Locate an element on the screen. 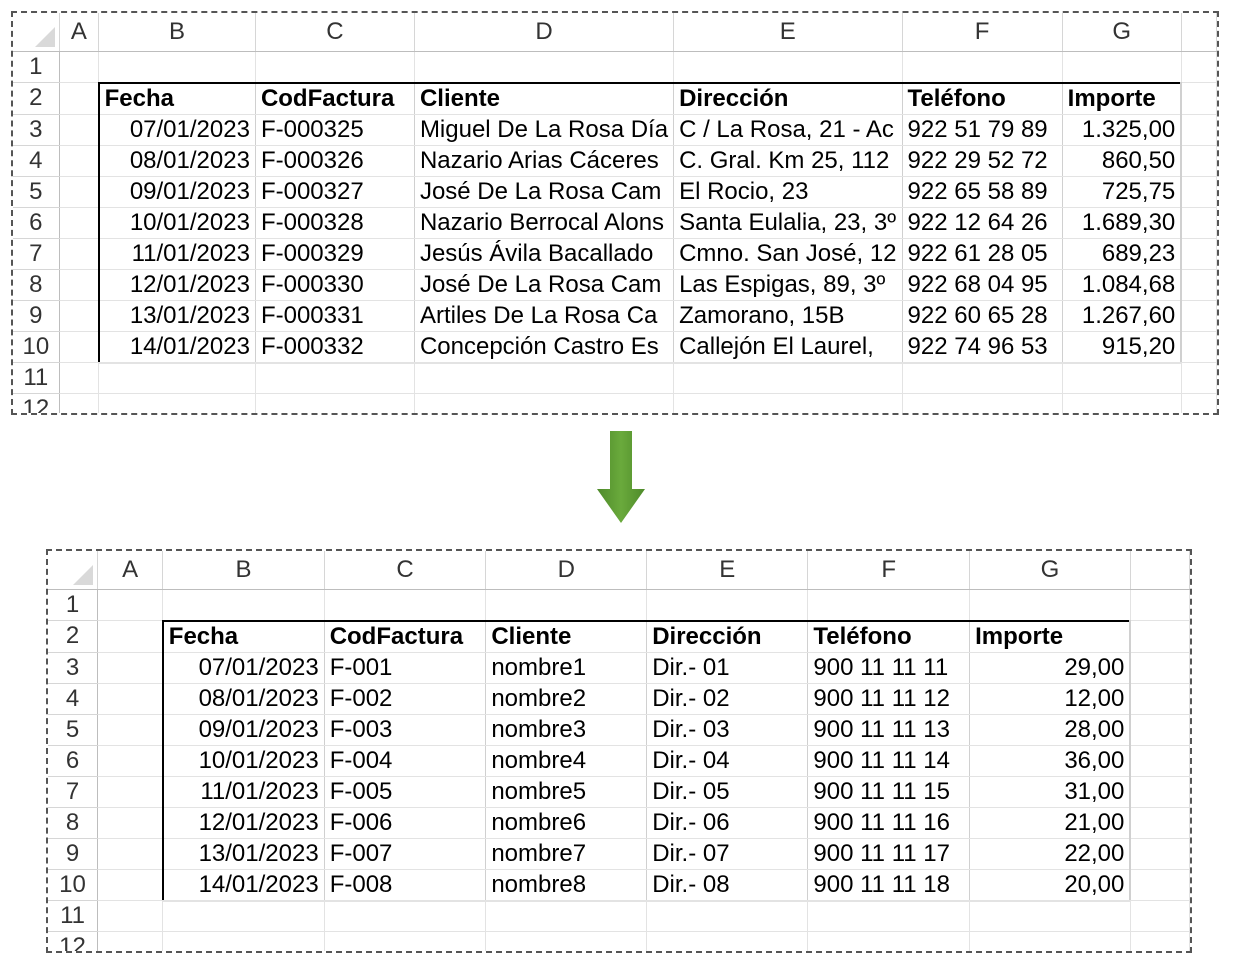 This screenshot has height=966, width=1233. cell-b7: 11/01/2023 is located at coordinates (243, 792).